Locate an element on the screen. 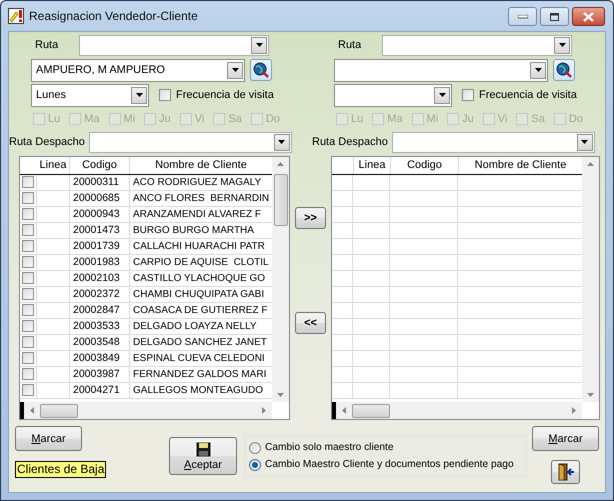  table-cell-text: CHAMBI CHUQUIPATA GABI is located at coordinates (199, 295).